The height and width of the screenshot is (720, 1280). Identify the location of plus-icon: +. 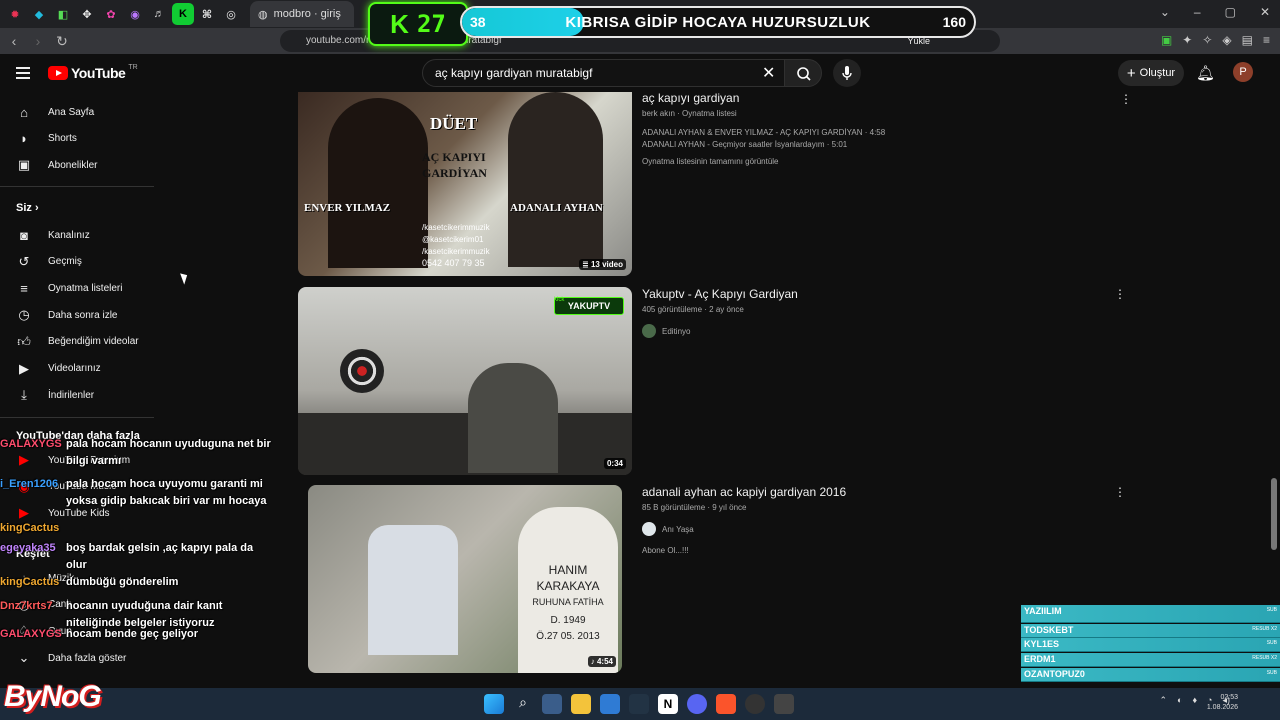
(1131, 73).